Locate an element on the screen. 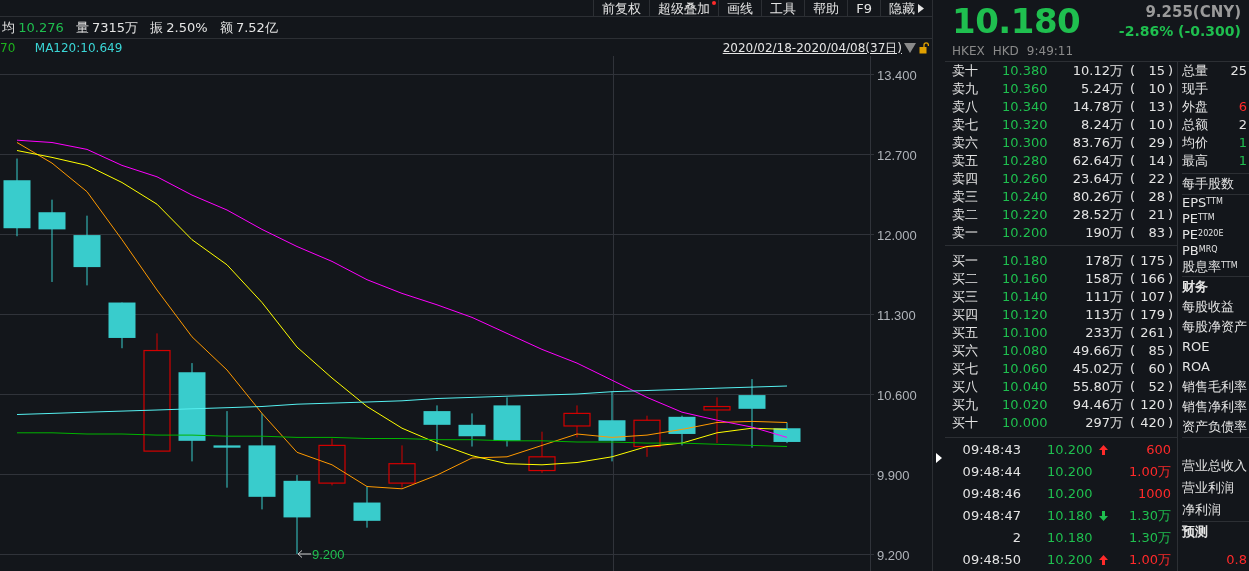  section-label: 每手股数 is located at coordinates (1208, 183).